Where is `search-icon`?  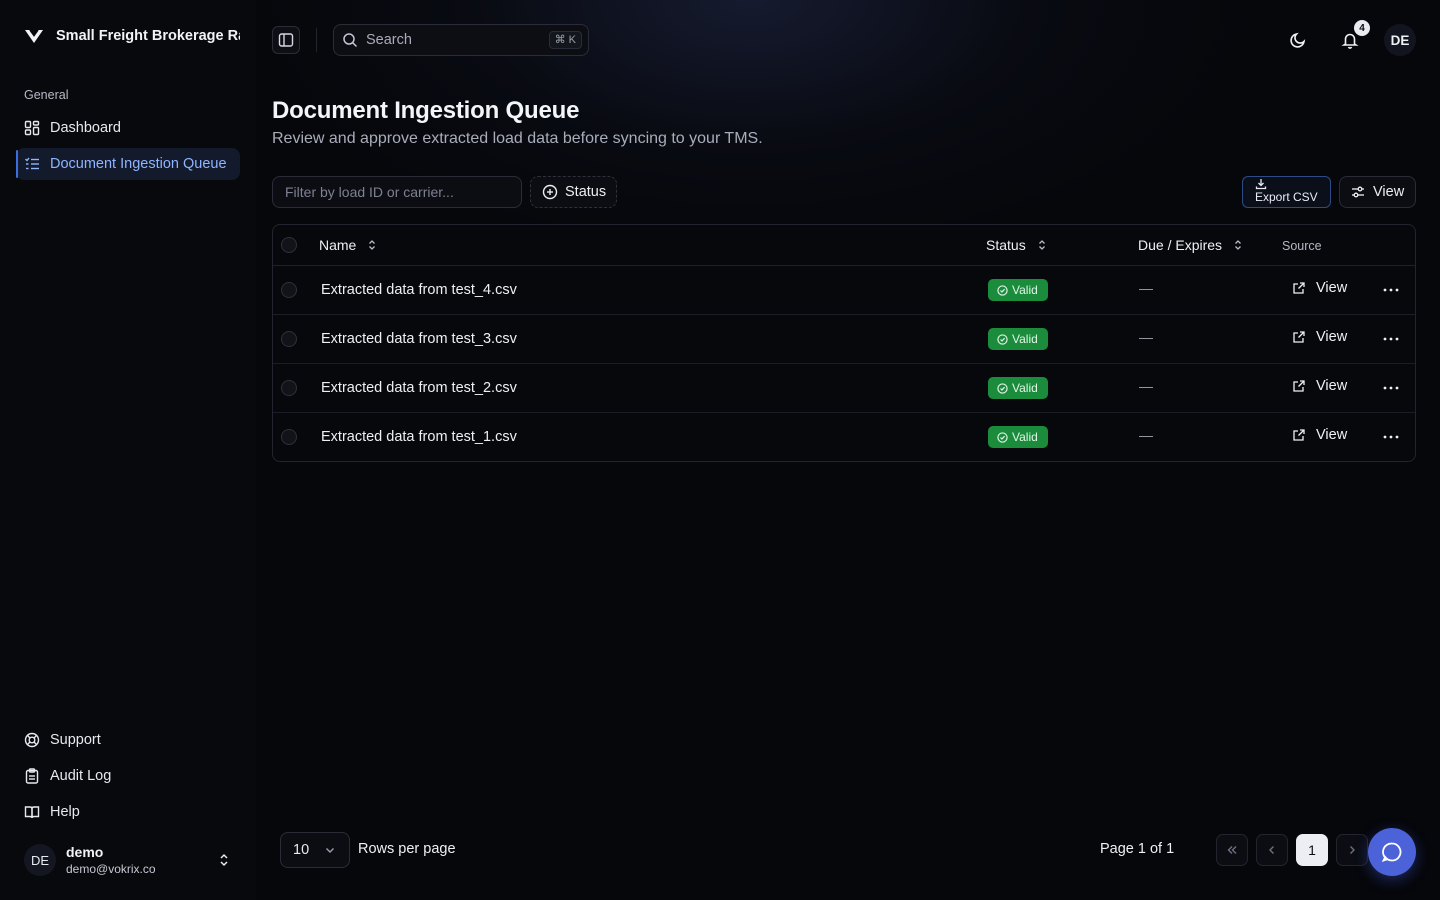 search-icon is located at coordinates (350, 40).